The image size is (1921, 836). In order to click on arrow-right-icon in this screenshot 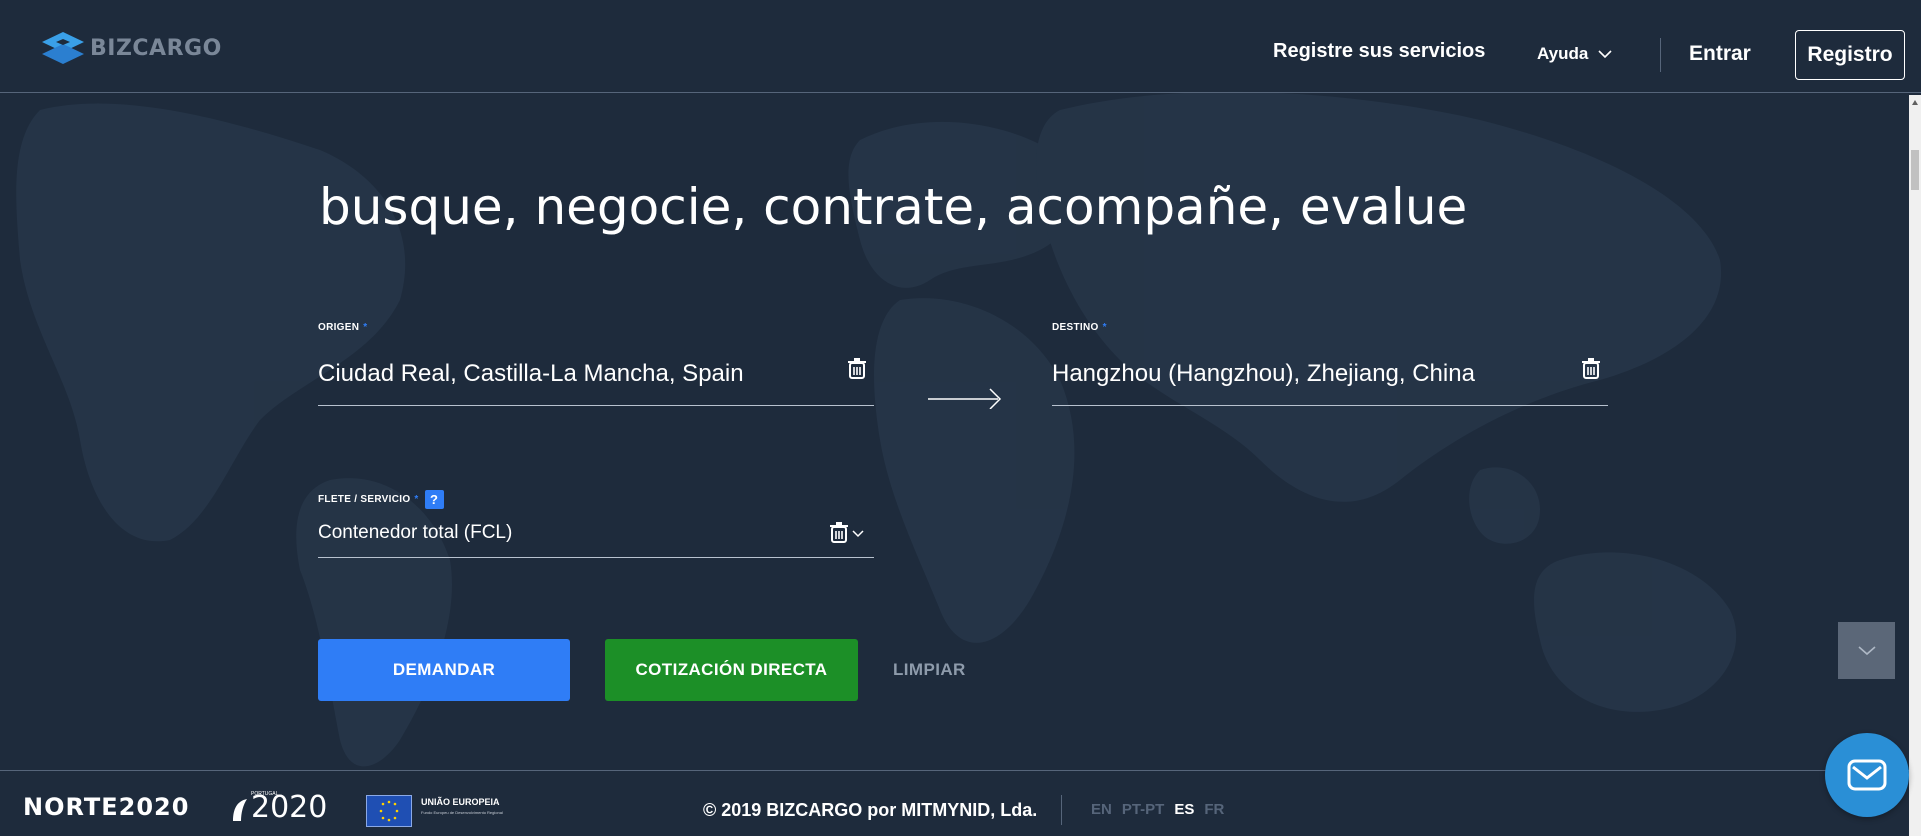, I will do `click(965, 398)`.